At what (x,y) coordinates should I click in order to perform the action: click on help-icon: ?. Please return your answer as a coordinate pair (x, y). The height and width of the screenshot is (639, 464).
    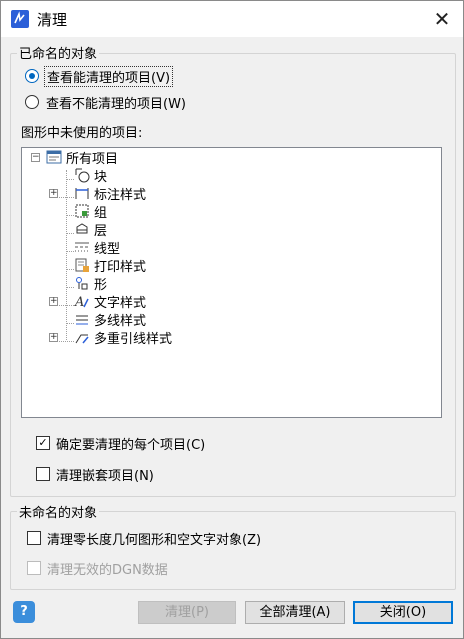
    Looking at the image, I should click on (24, 612).